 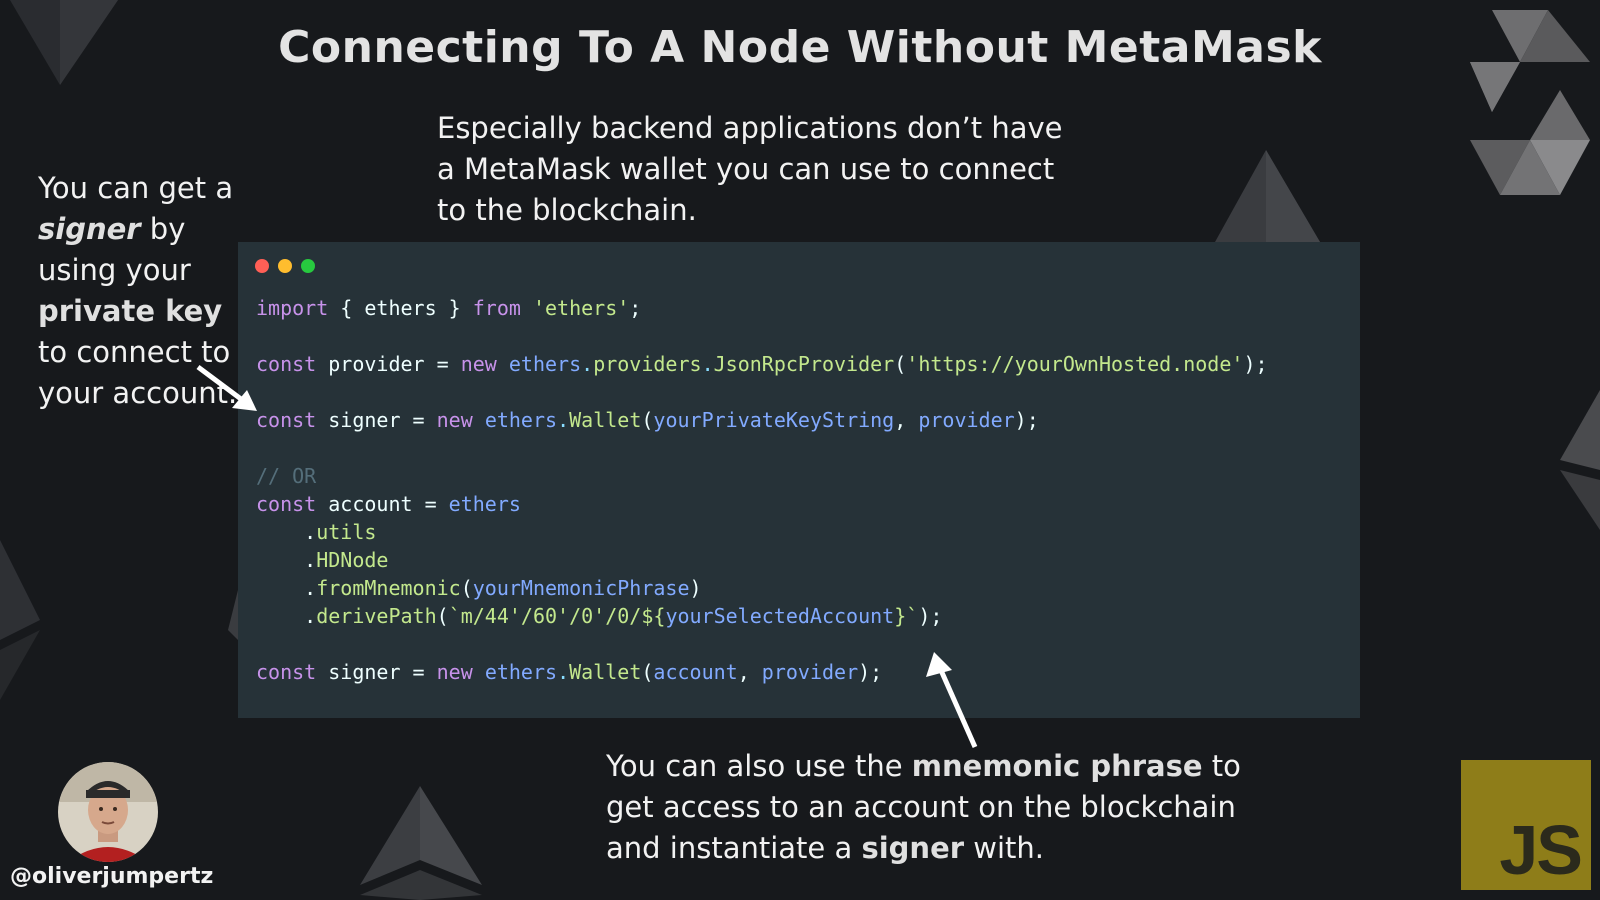 What do you see at coordinates (913, 848) in the screenshot?
I see `signer-emphasis: signer` at bounding box center [913, 848].